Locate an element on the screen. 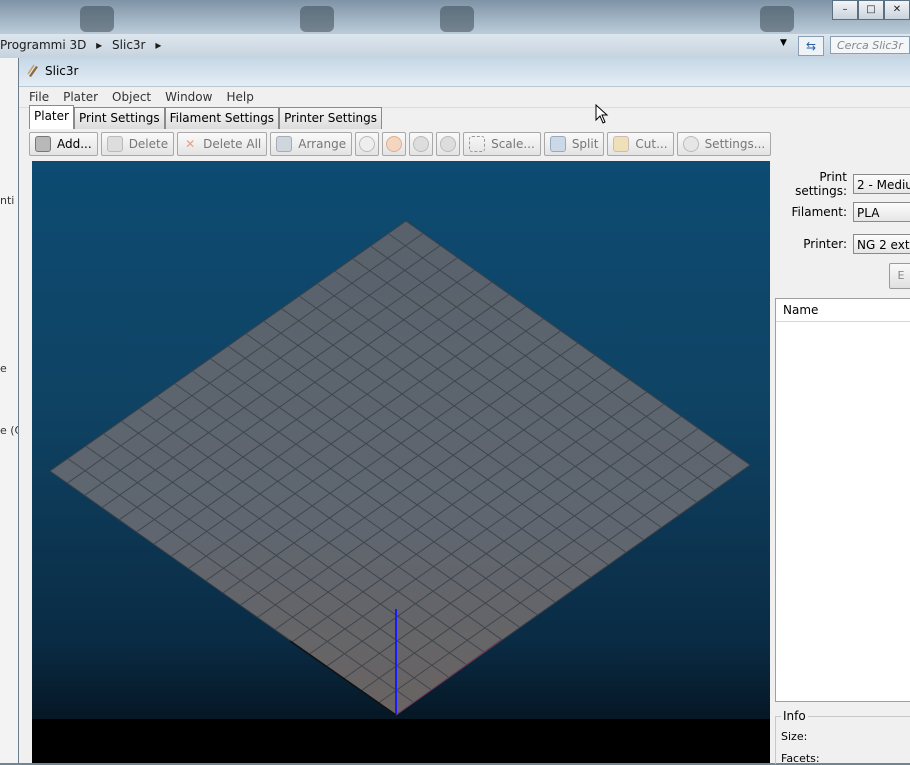  rotate-left-button is located at coordinates (421, 144).